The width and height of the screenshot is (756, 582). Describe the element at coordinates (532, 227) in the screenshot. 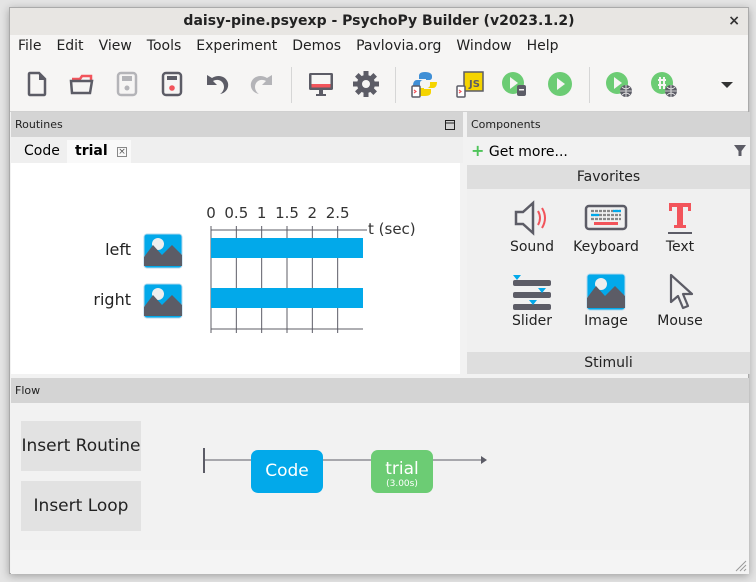

I see `component-sound: Sound` at that location.